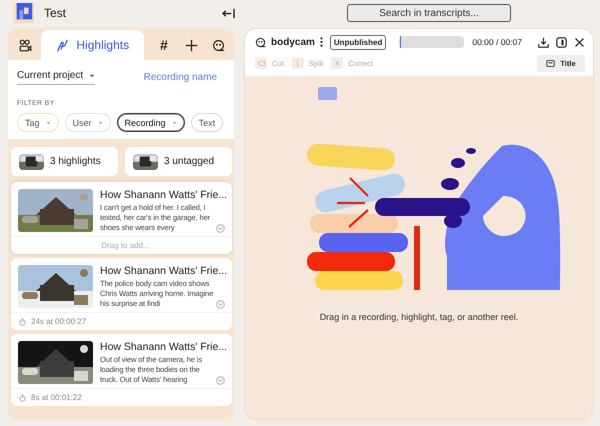 The width and height of the screenshot is (600, 426). What do you see at coordinates (321, 42) in the screenshot?
I see `more-icon` at bounding box center [321, 42].